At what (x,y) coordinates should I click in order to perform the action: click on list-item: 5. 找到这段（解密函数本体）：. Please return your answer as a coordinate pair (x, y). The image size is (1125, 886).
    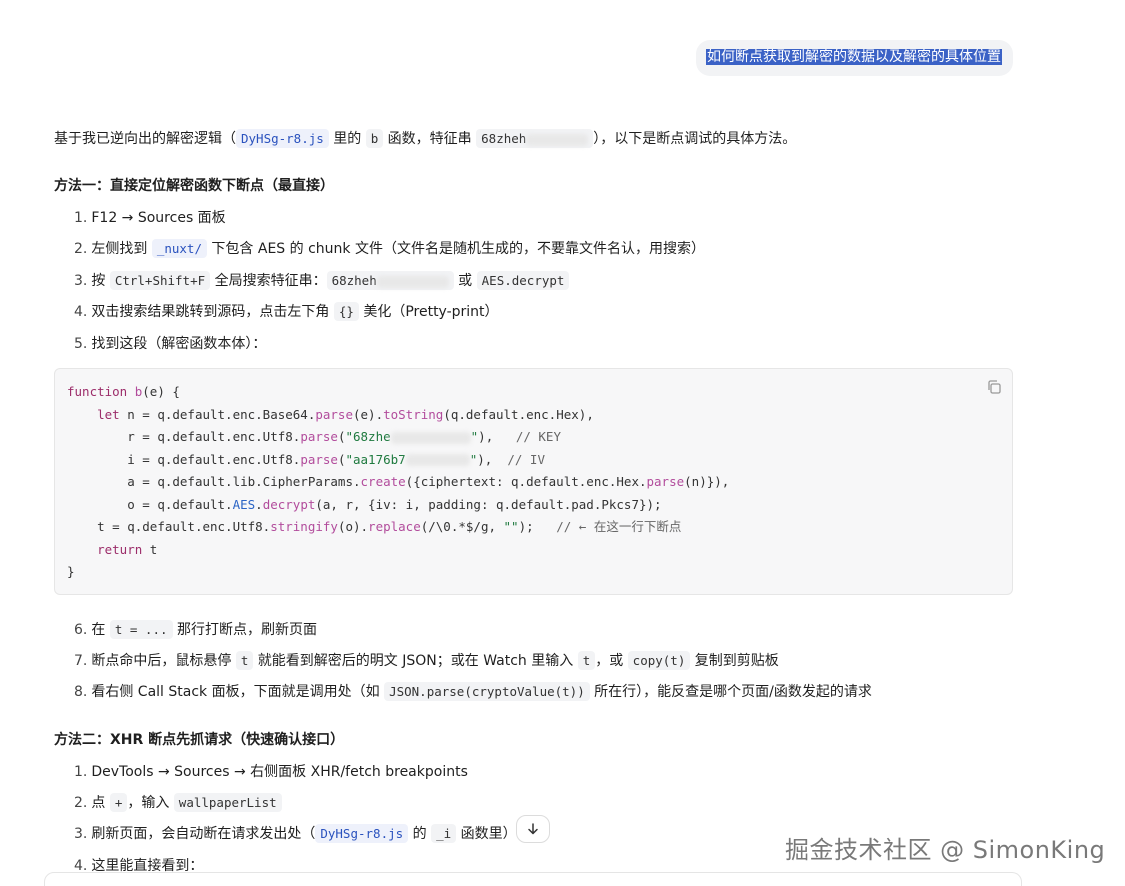
    Looking at the image, I should click on (170, 344).